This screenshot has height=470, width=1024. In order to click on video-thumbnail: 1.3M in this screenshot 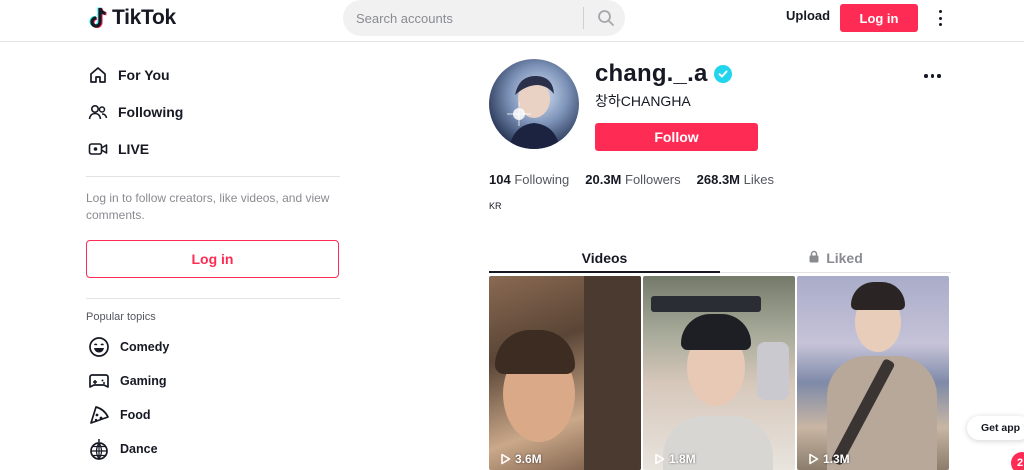, I will do `click(873, 373)`.